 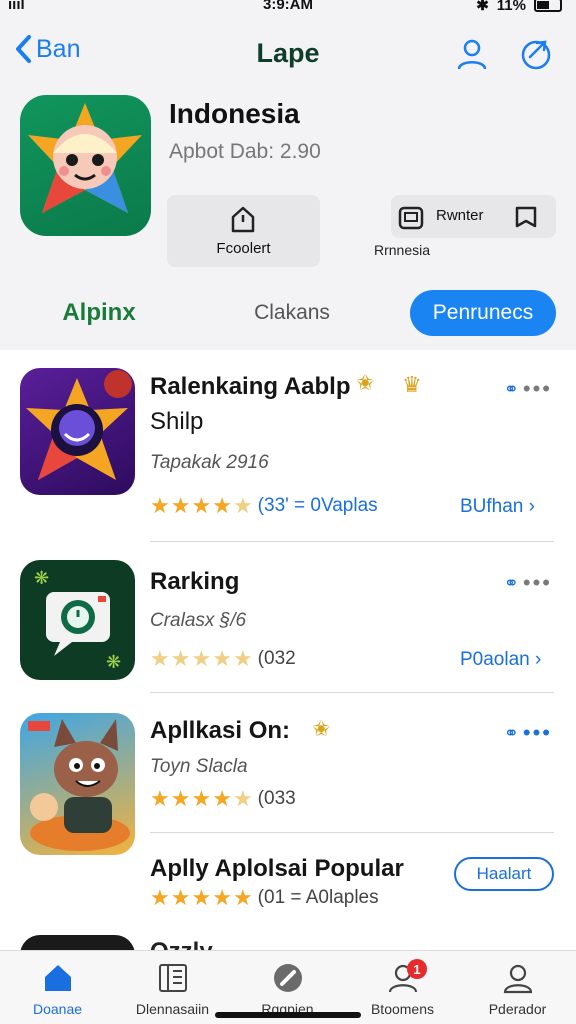 What do you see at coordinates (402, 1009) in the screenshot?
I see `tab-label-friends: Btoomens` at bounding box center [402, 1009].